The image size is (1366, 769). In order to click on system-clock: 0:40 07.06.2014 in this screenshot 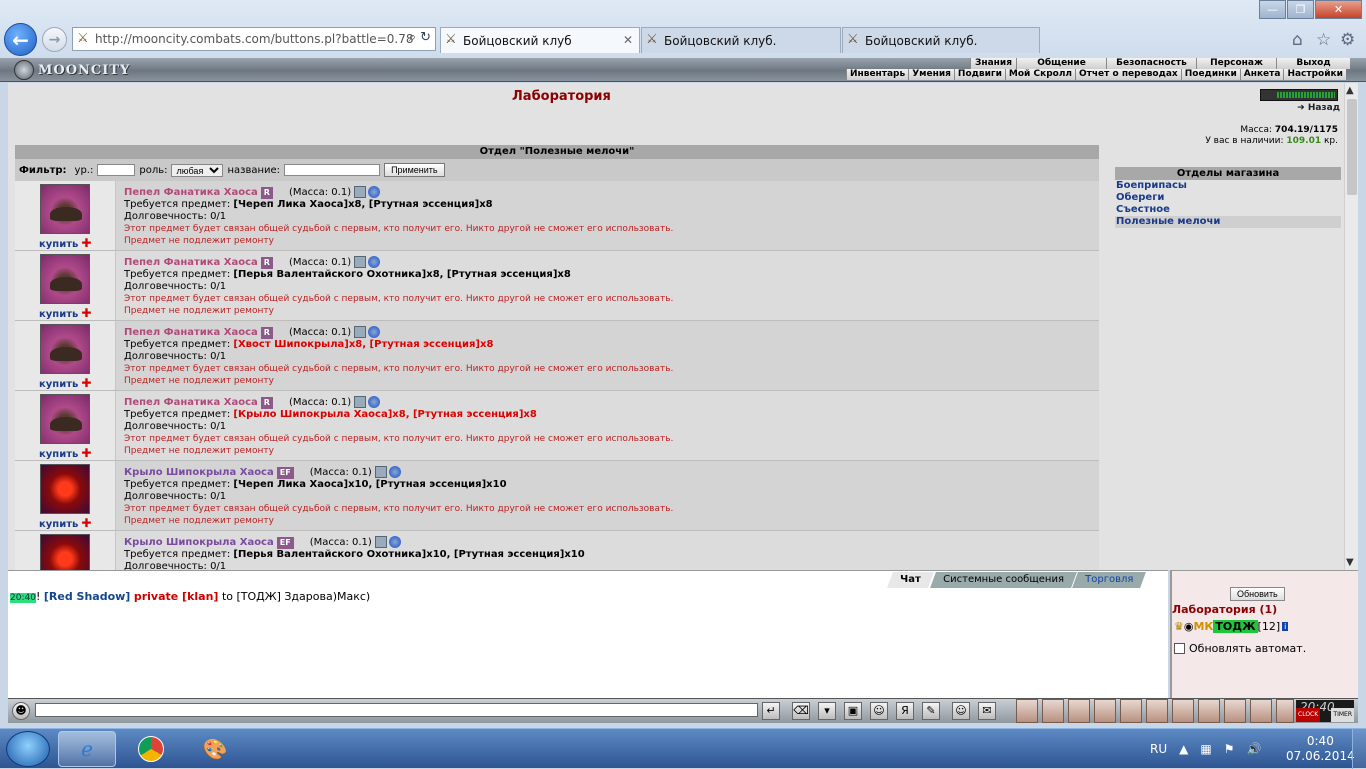, I will do `click(1320, 749)`.